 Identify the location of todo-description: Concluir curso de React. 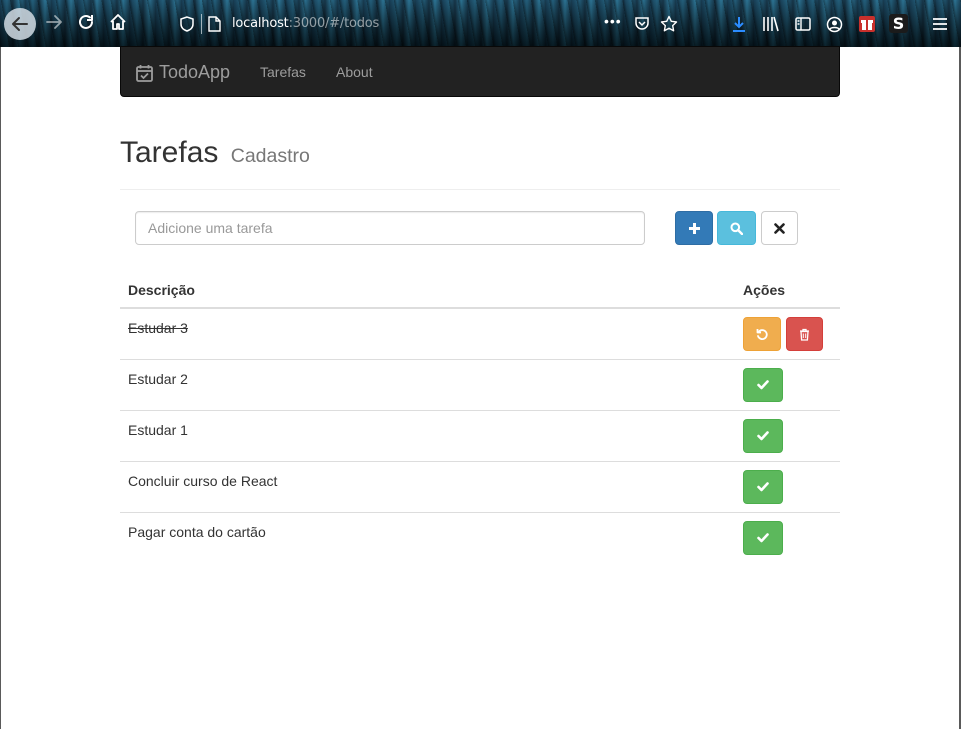
(203, 481).